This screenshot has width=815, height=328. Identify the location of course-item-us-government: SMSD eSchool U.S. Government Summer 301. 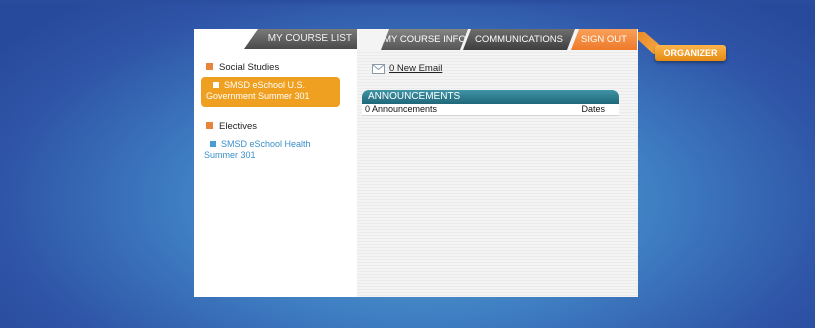
(270, 92).